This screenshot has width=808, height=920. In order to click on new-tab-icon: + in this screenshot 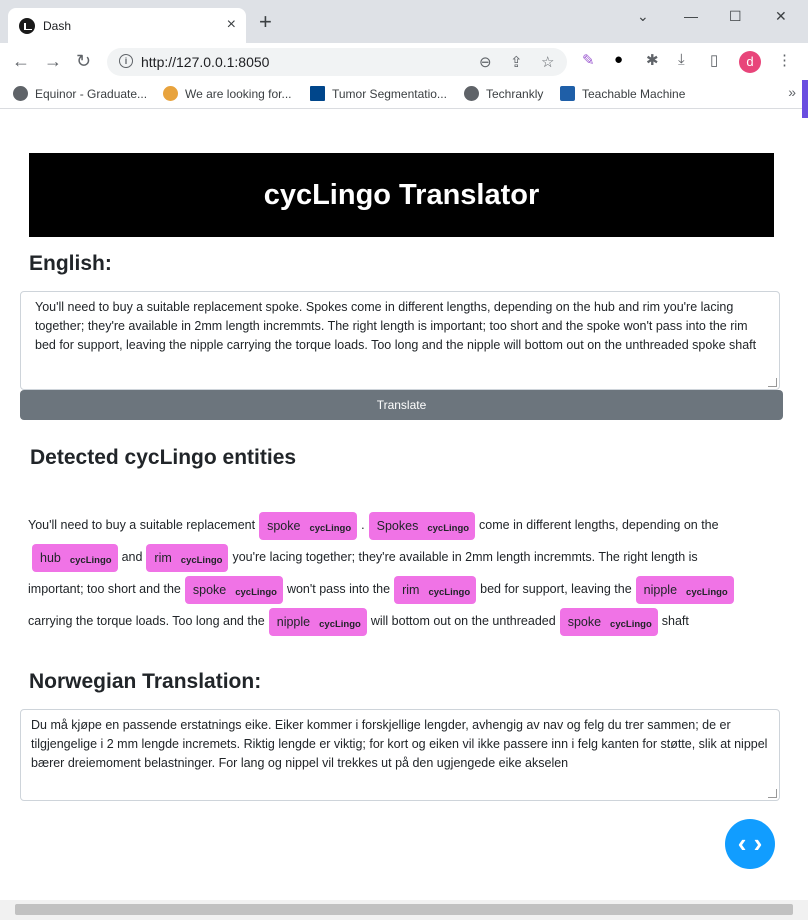, I will do `click(265, 22)`.